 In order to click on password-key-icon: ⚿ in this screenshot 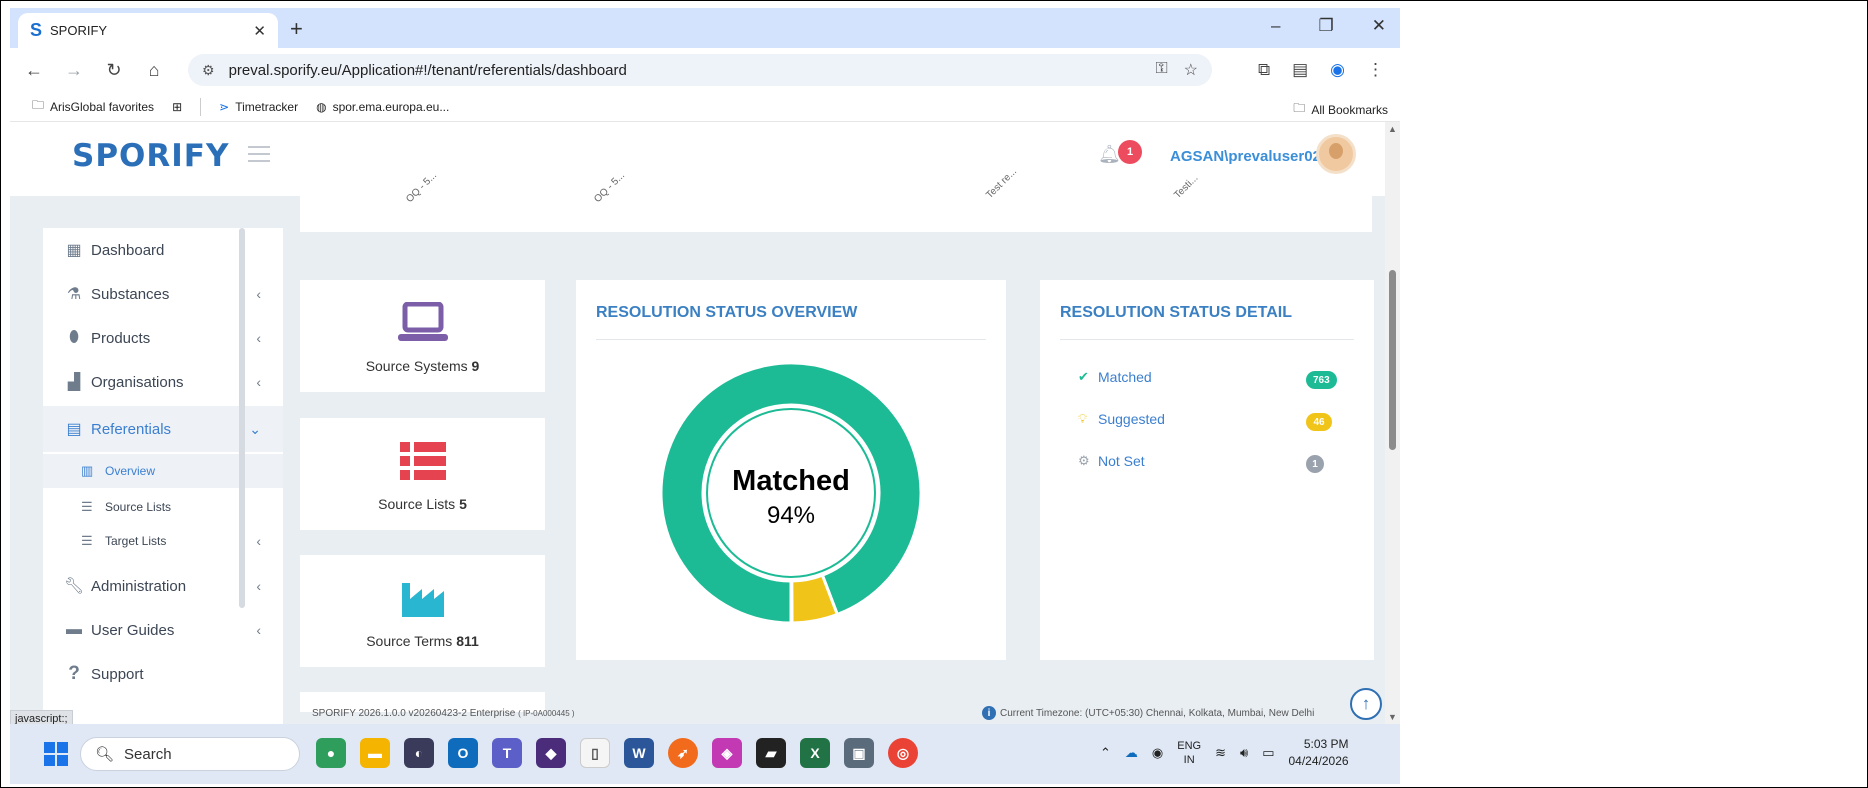, I will do `click(1161, 70)`.